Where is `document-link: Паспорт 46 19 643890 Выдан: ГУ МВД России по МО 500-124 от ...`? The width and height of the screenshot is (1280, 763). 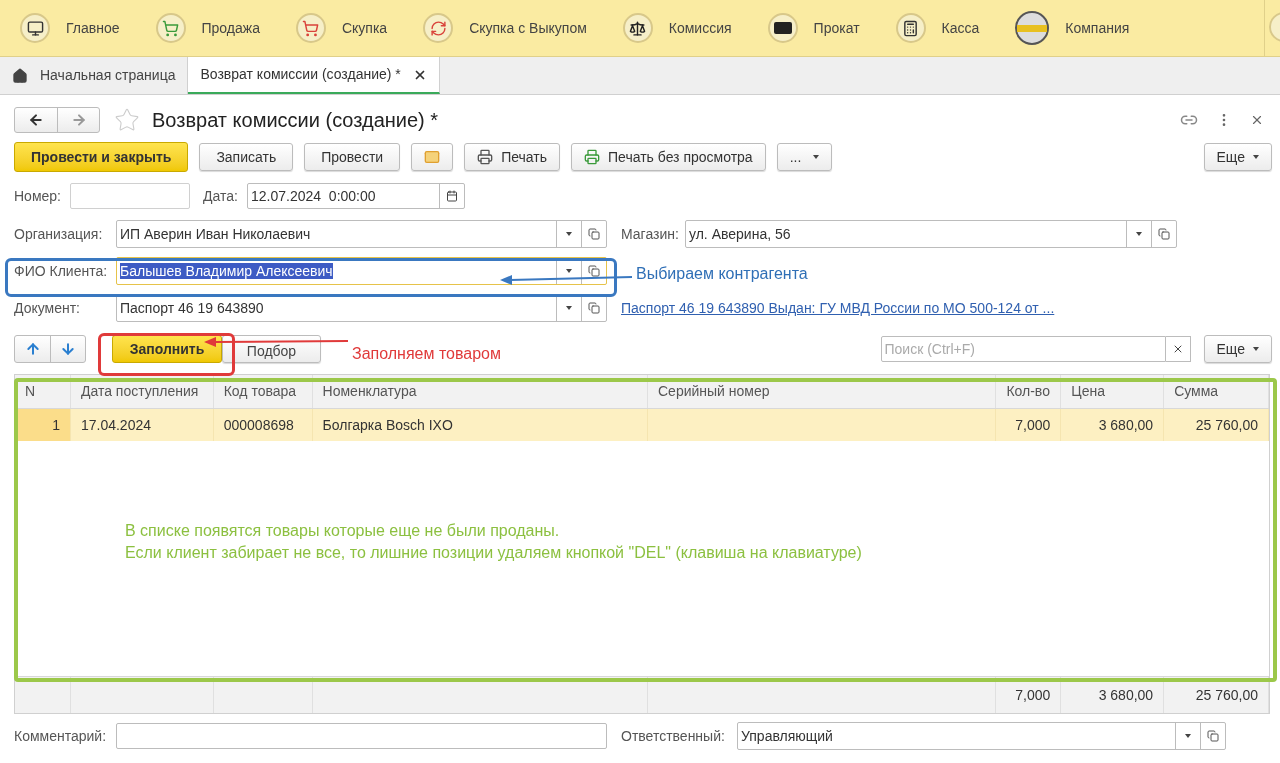 document-link: Паспорт 46 19 643890 Выдан: ГУ МВД России по МО 500-124 от ... is located at coordinates (838, 308).